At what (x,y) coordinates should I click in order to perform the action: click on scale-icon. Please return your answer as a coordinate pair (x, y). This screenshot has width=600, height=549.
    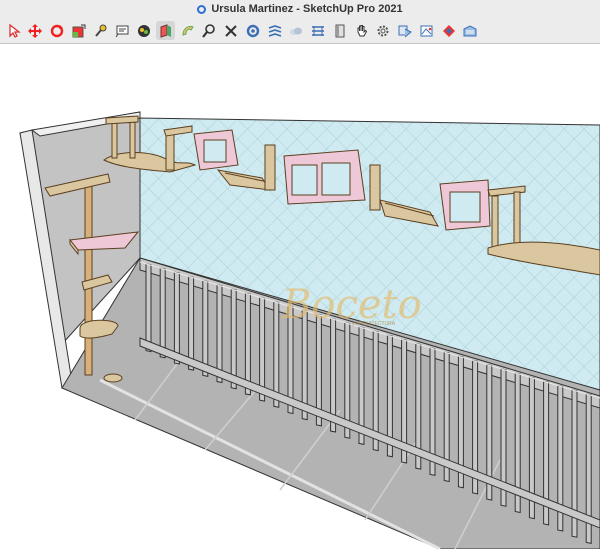
    Looking at the image, I should click on (78, 30).